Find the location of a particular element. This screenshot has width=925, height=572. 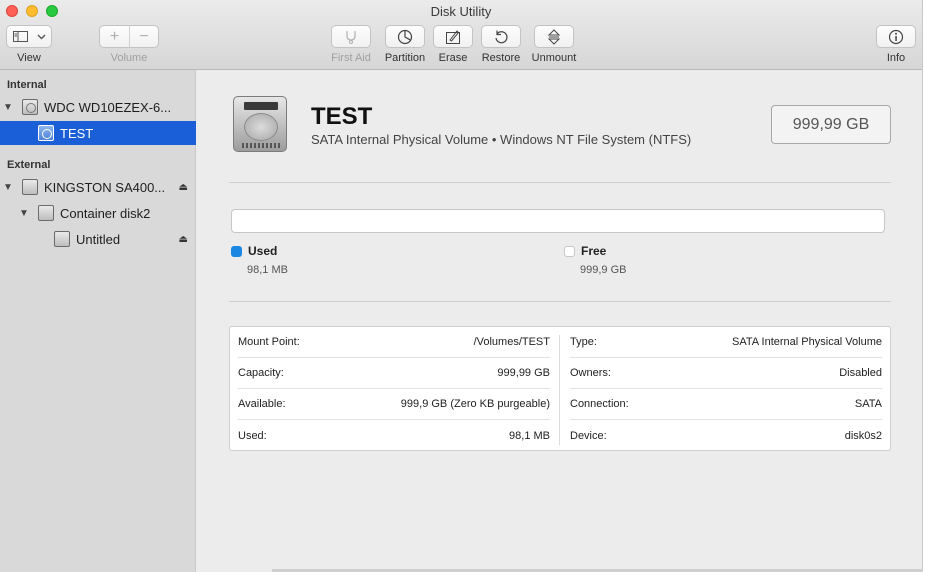

info-button is located at coordinates (896, 36).